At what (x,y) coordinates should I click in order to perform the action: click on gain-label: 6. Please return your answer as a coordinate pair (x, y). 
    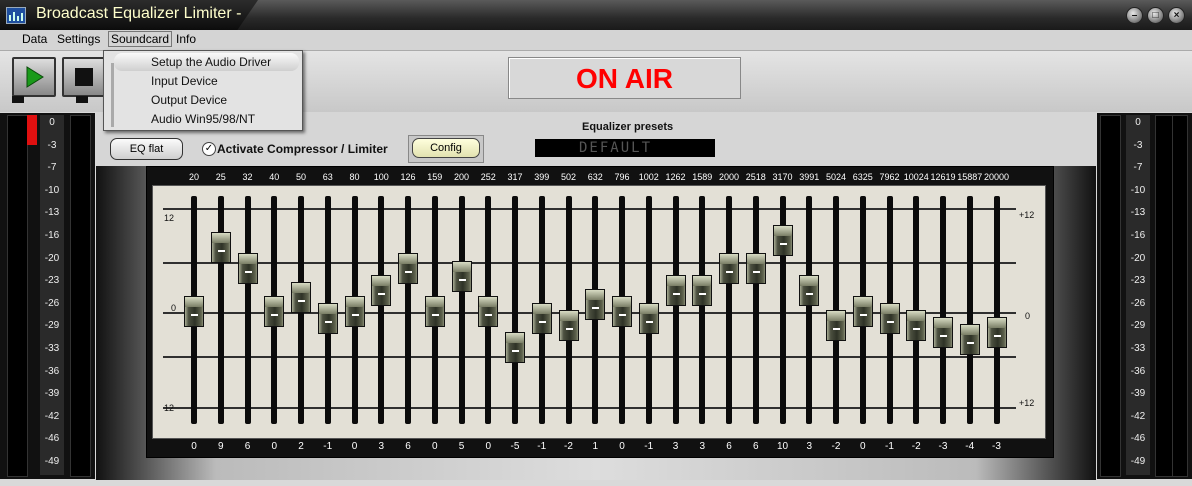
    Looking at the image, I should click on (729, 446).